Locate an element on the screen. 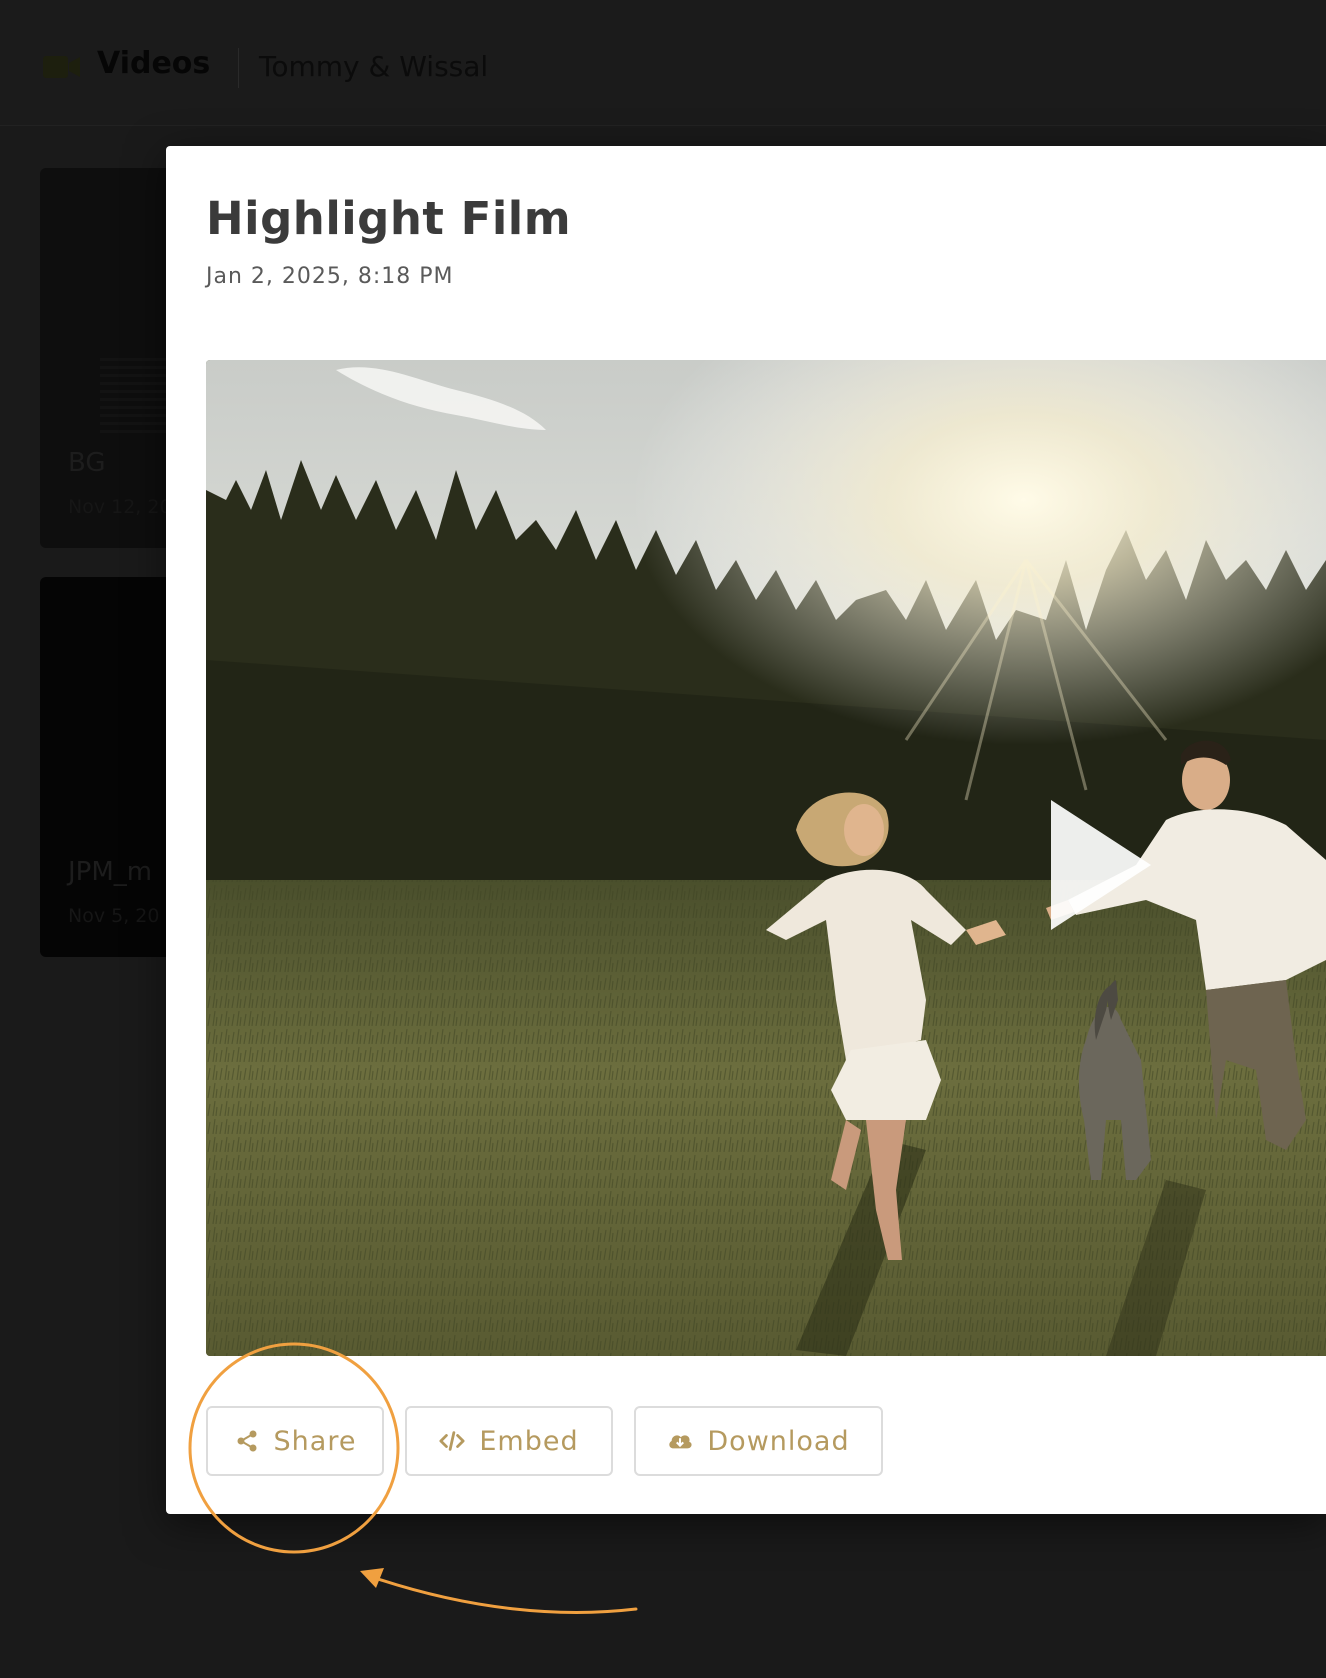 This screenshot has width=1326, height=1678. share-button: Share is located at coordinates (295, 1441).